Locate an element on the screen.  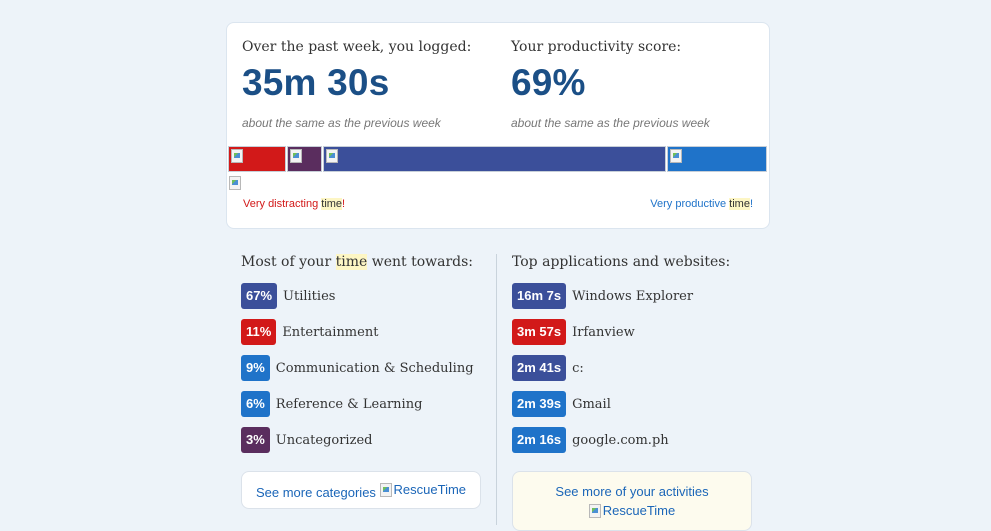
category-row: 6% Reference & Learning is located at coordinates (366, 404).